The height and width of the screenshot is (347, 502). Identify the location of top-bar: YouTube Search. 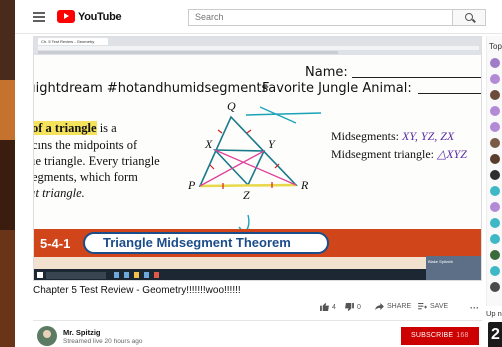
(258, 17).